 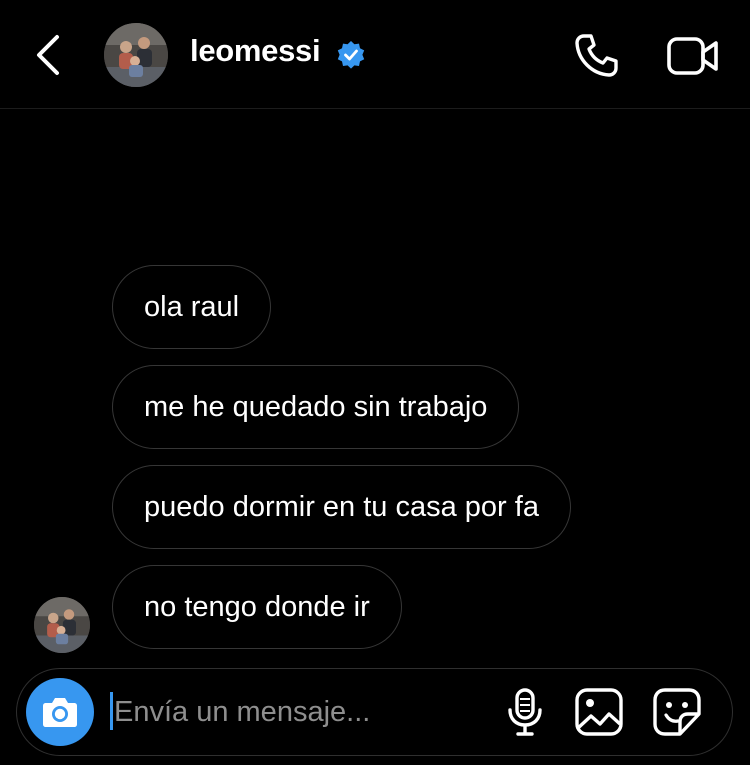 I want to click on chat-header: leomessi, so click(x=375, y=54).